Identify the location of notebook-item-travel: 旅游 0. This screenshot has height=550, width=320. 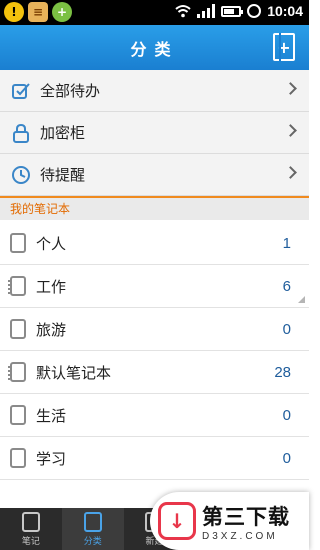
(154, 329).